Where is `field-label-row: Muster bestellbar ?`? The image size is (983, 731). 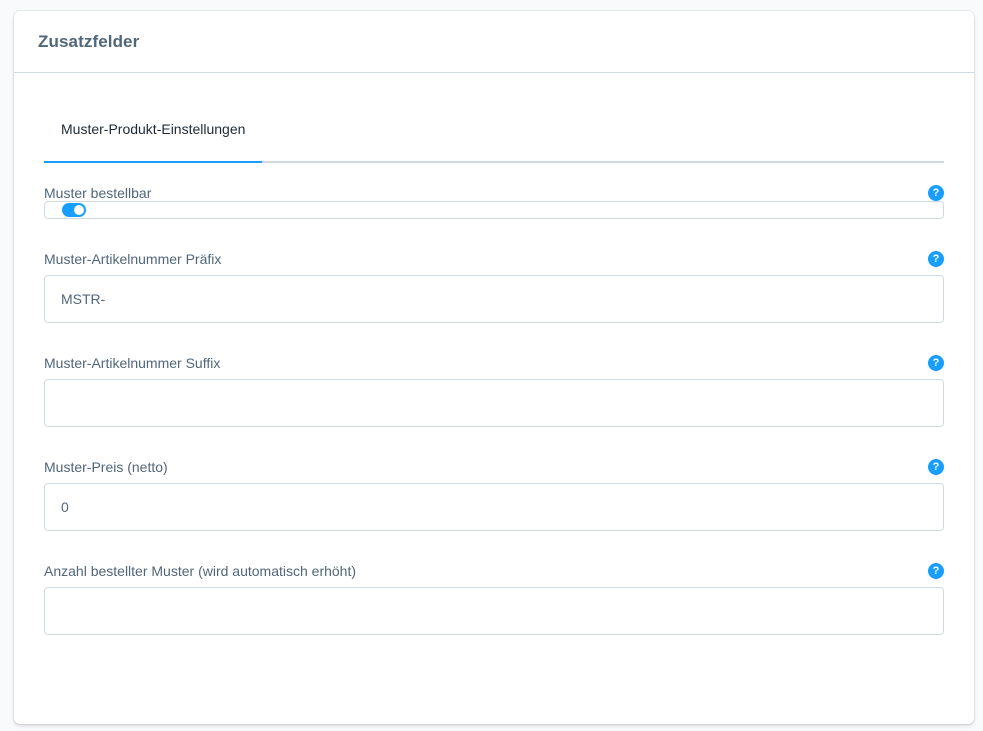
field-label-row: Muster bestellbar ? is located at coordinates (494, 193).